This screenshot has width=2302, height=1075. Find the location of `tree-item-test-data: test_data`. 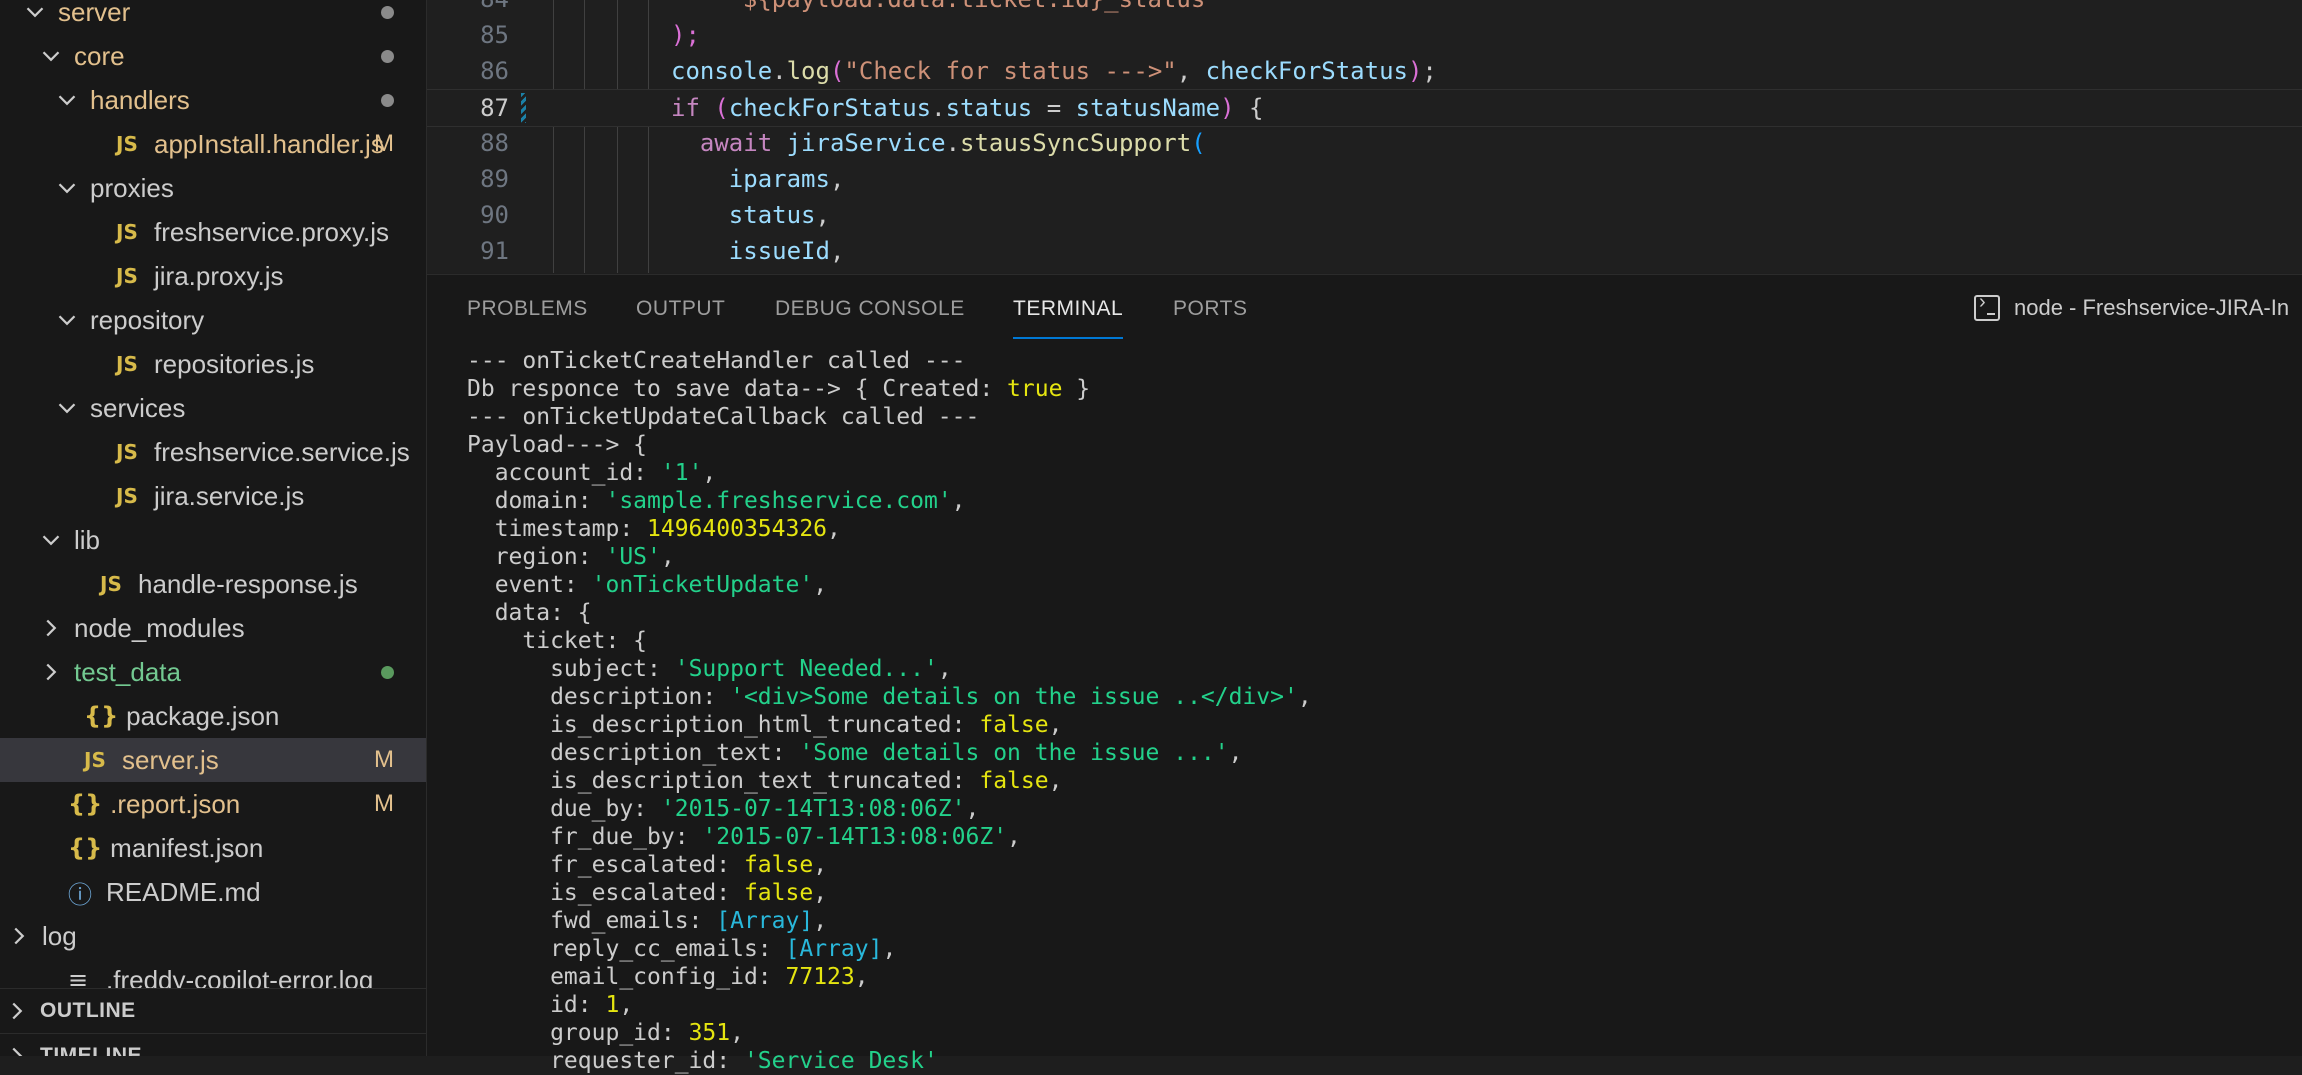

tree-item-test-data: test_data is located at coordinates (213, 672).